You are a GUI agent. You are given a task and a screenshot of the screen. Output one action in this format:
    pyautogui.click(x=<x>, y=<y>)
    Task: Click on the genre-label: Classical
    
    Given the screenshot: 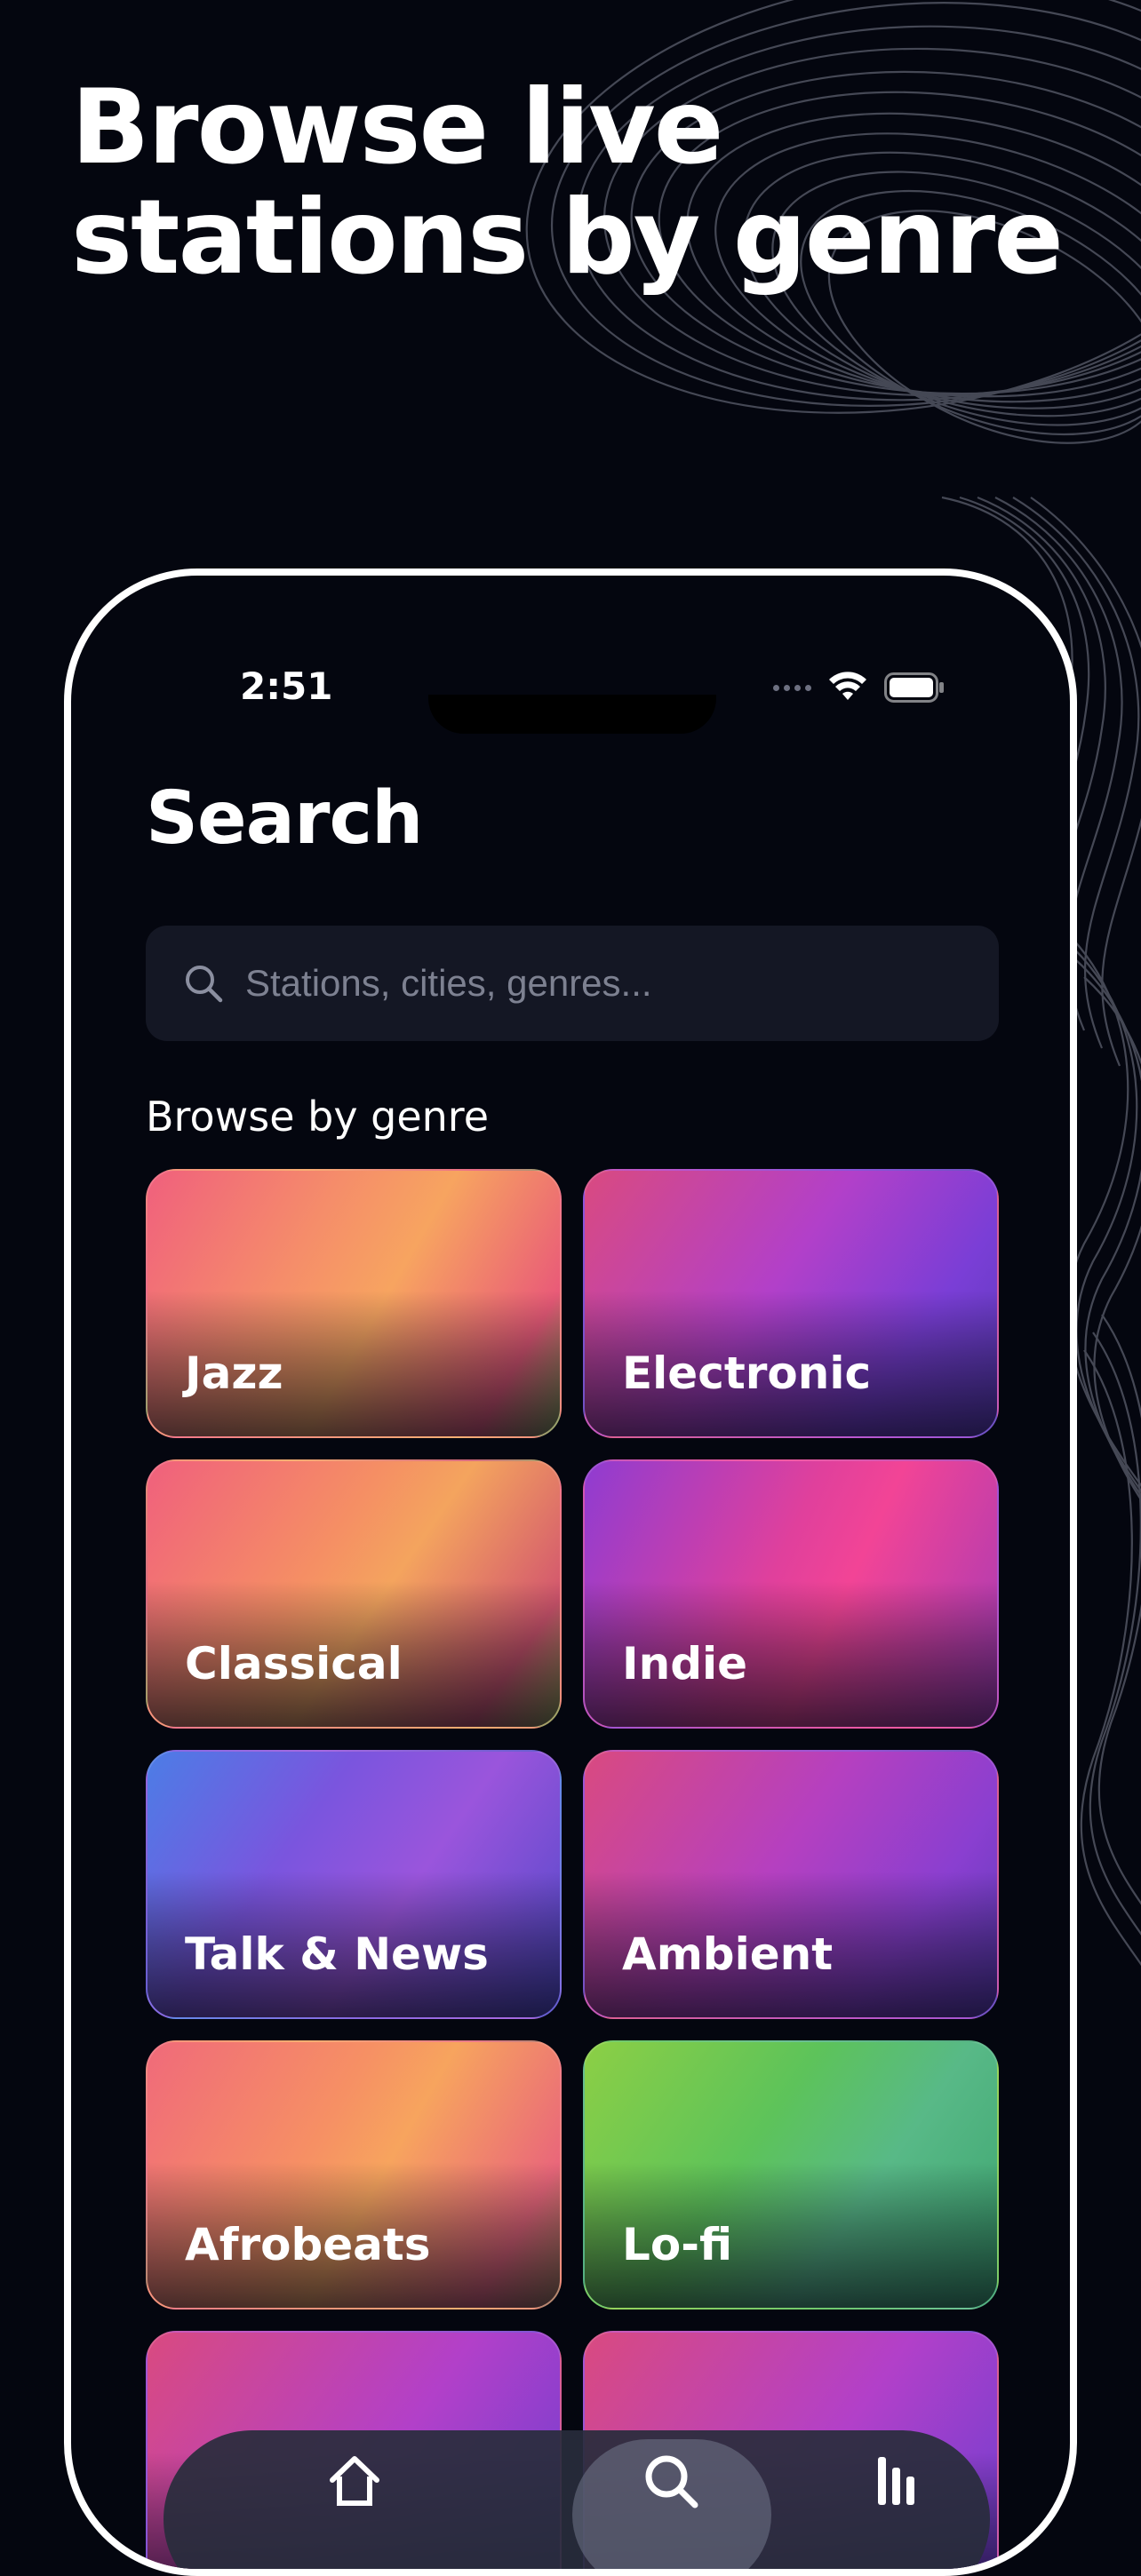 What is the action you would take?
    pyautogui.click(x=294, y=1664)
    